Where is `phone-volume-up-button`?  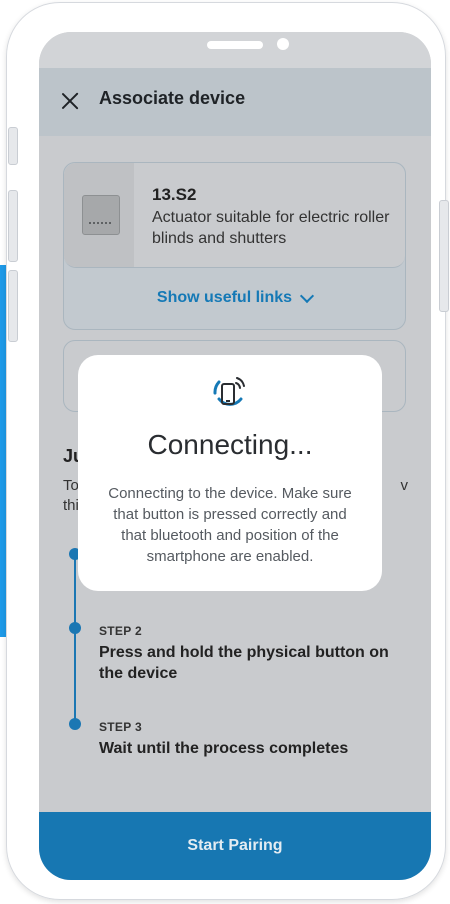 phone-volume-up-button is located at coordinates (13, 226).